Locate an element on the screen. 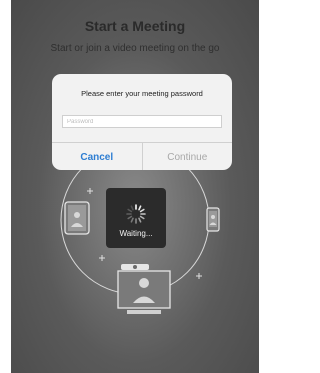 The width and height of the screenshot is (320, 373). dialog-button-row: Cancel Continue is located at coordinates (142, 156).